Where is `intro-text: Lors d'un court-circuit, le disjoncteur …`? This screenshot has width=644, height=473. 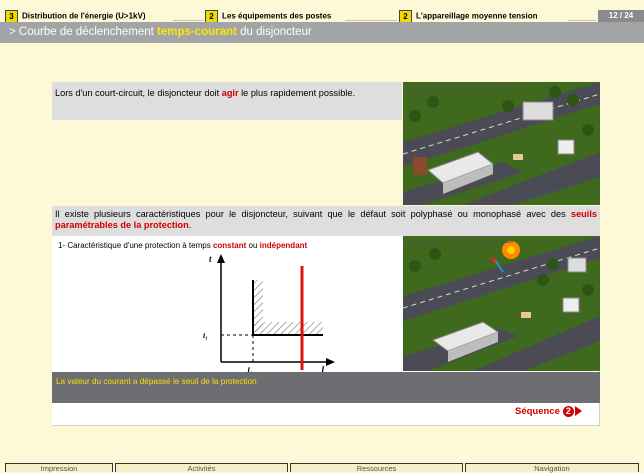
intro-text: Lors d'un court-circuit, le disjoncteur … is located at coordinates (227, 101).